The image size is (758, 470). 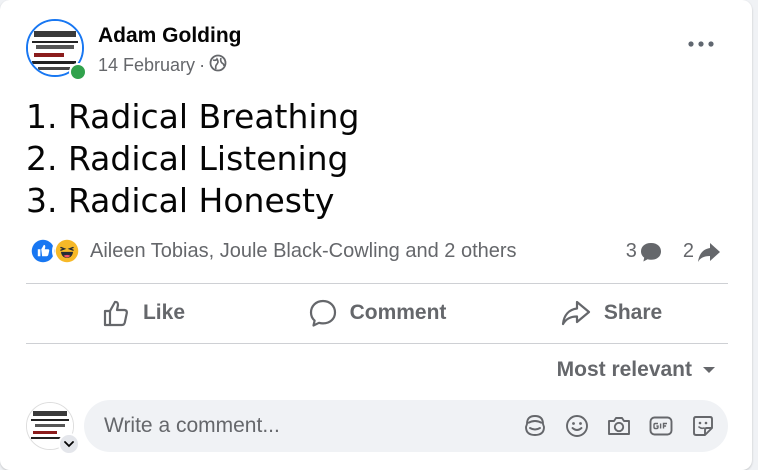 What do you see at coordinates (633, 312) in the screenshot?
I see `share-label: Share` at bounding box center [633, 312].